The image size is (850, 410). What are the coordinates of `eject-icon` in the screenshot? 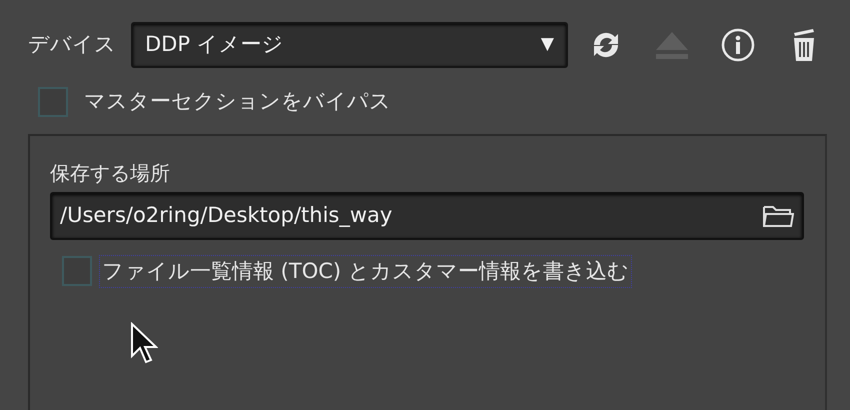 It's located at (672, 45).